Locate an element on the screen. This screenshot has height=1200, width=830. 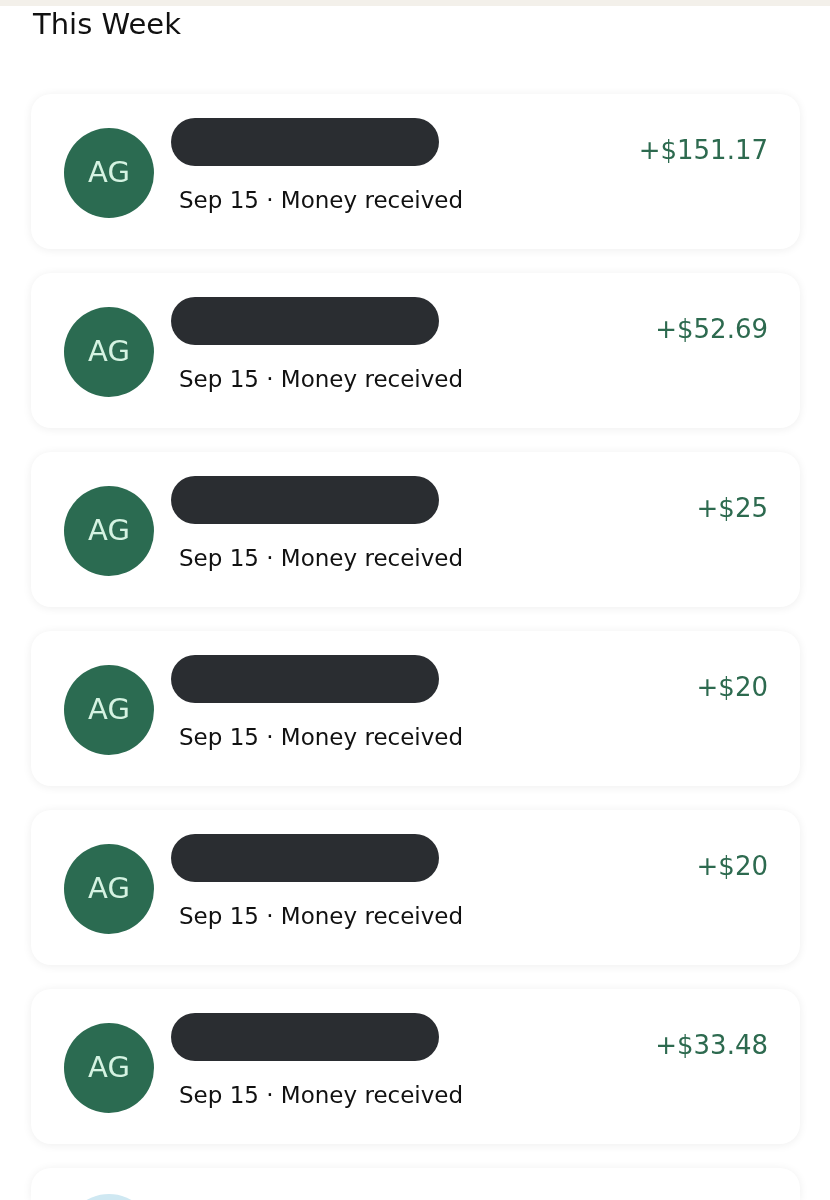
transaction-amount: +$52.69 is located at coordinates (711, 329).